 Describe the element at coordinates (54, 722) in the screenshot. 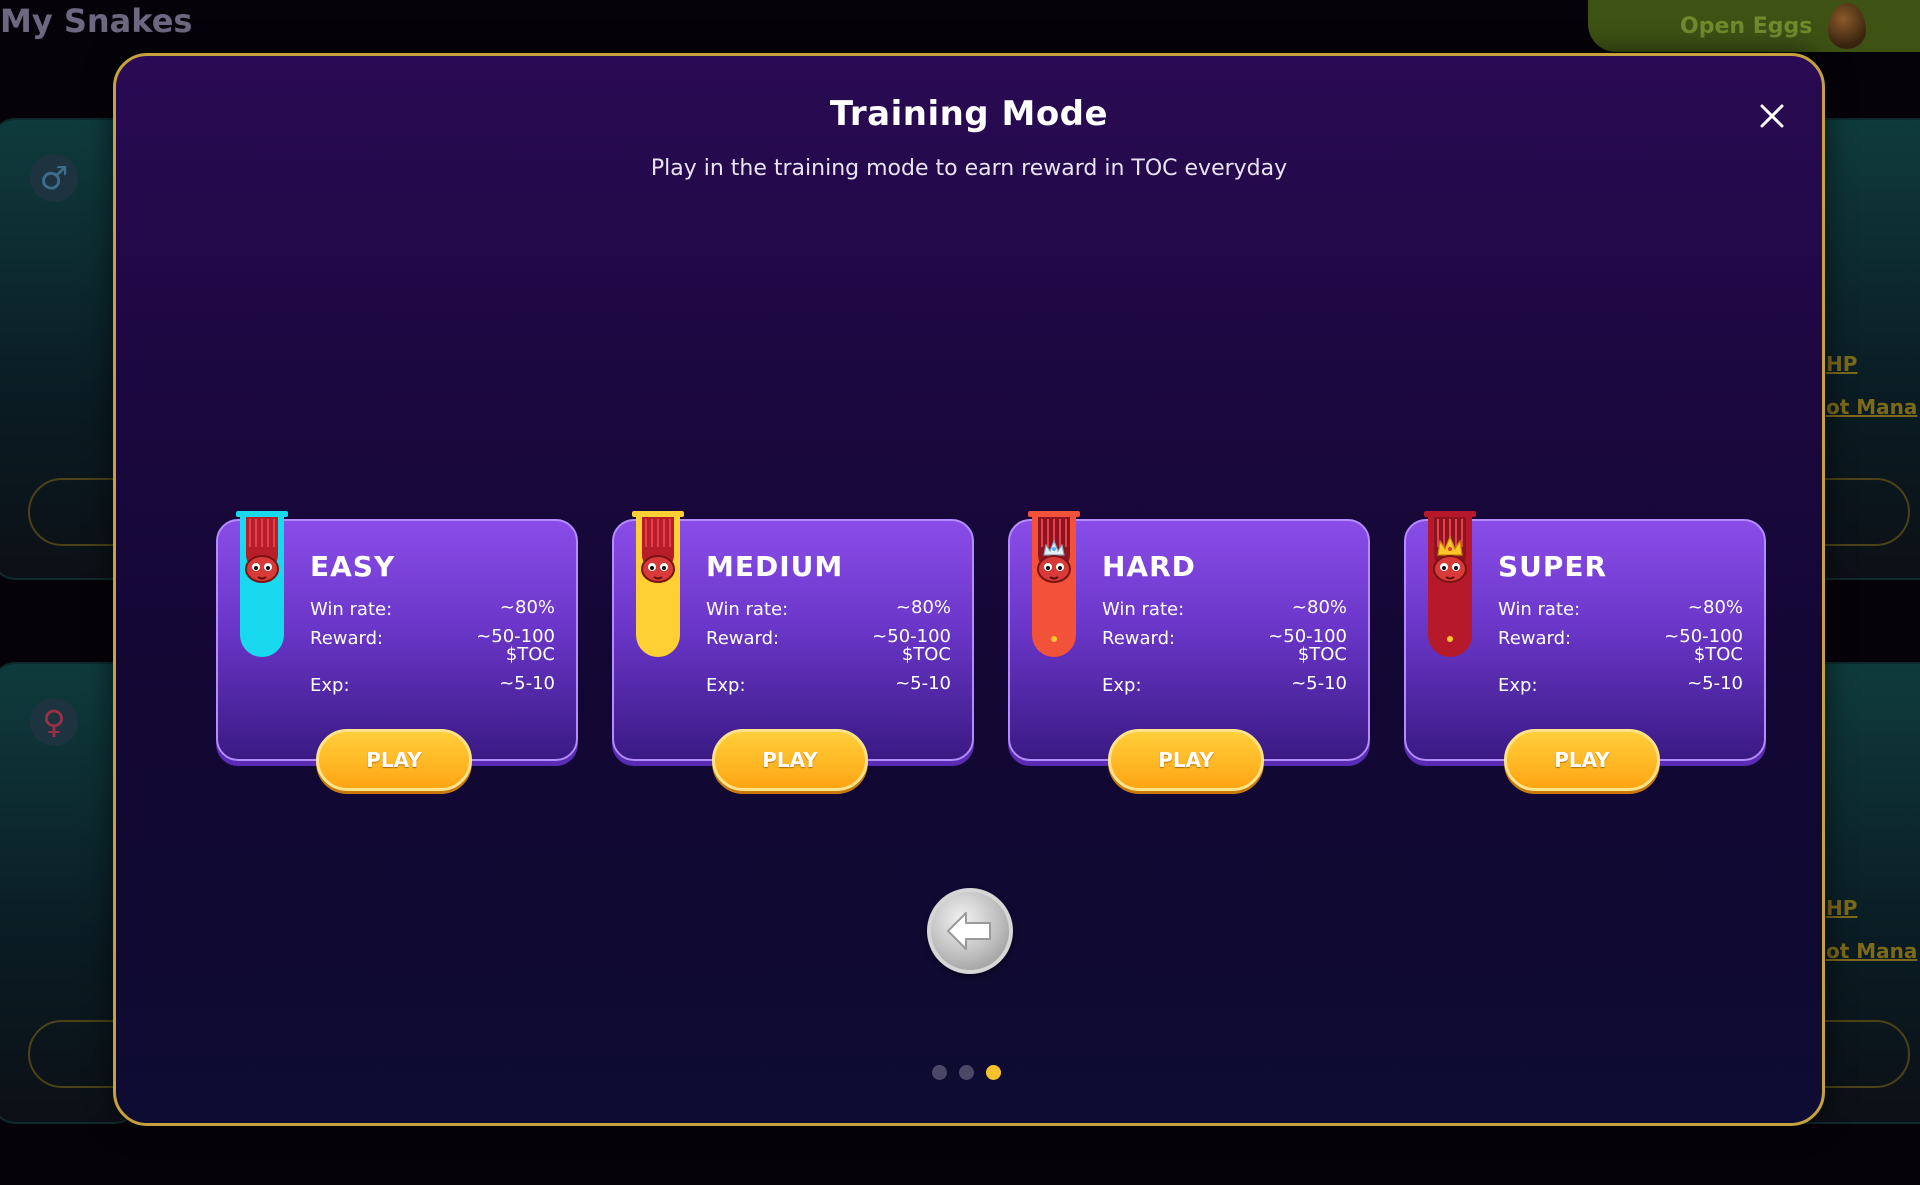

I see `female-icon: ♀` at that location.